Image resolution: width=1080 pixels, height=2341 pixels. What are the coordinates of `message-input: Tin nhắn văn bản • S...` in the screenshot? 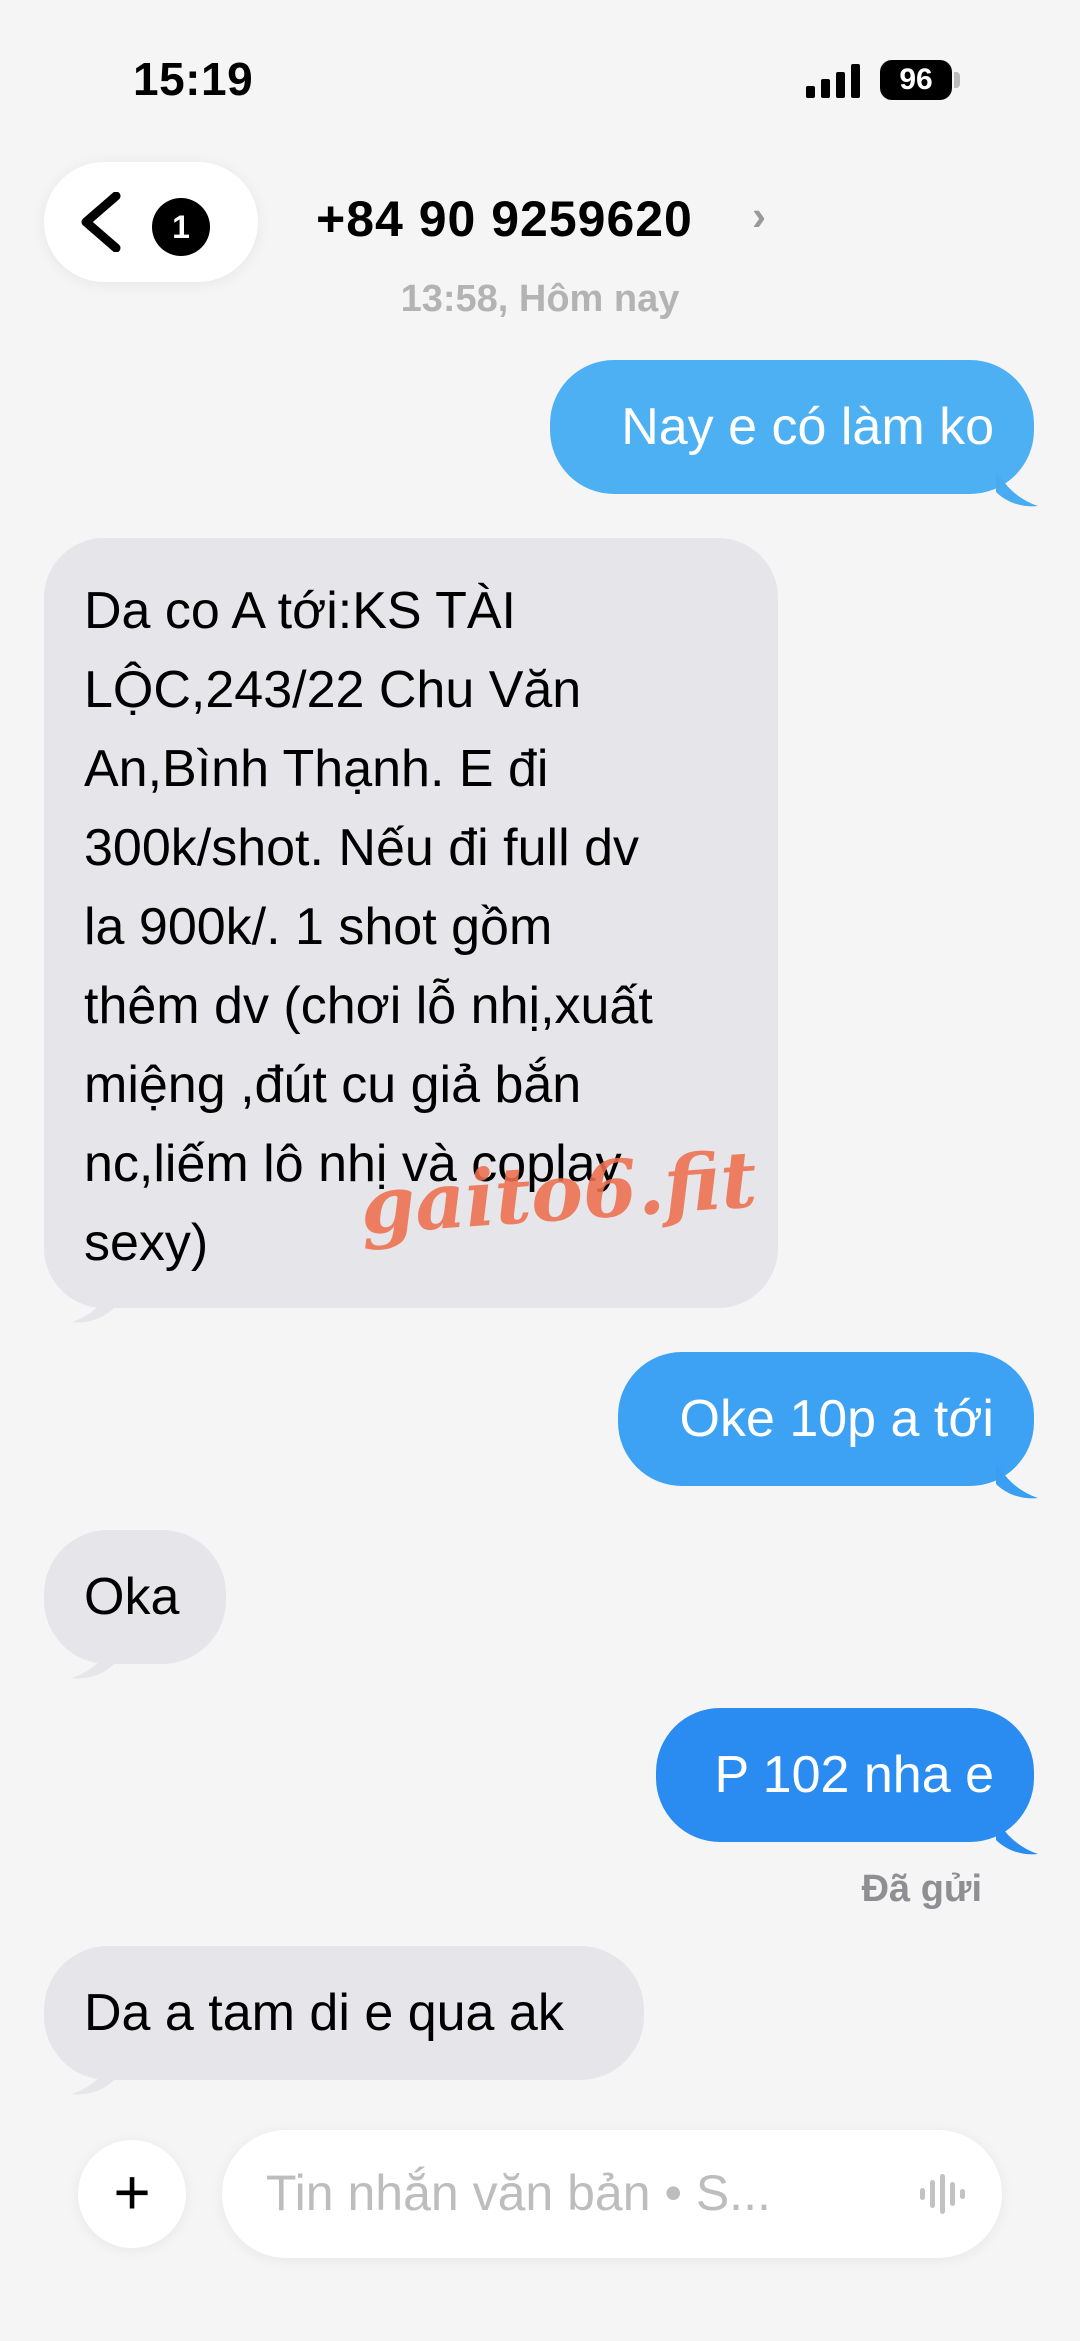 It's located at (612, 2194).